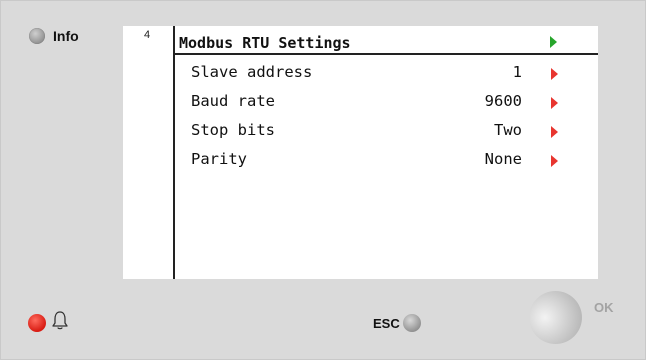 The height and width of the screenshot is (360, 646). Describe the element at coordinates (233, 101) in the screenshot. I see `row-label: Baud rate` at that location.